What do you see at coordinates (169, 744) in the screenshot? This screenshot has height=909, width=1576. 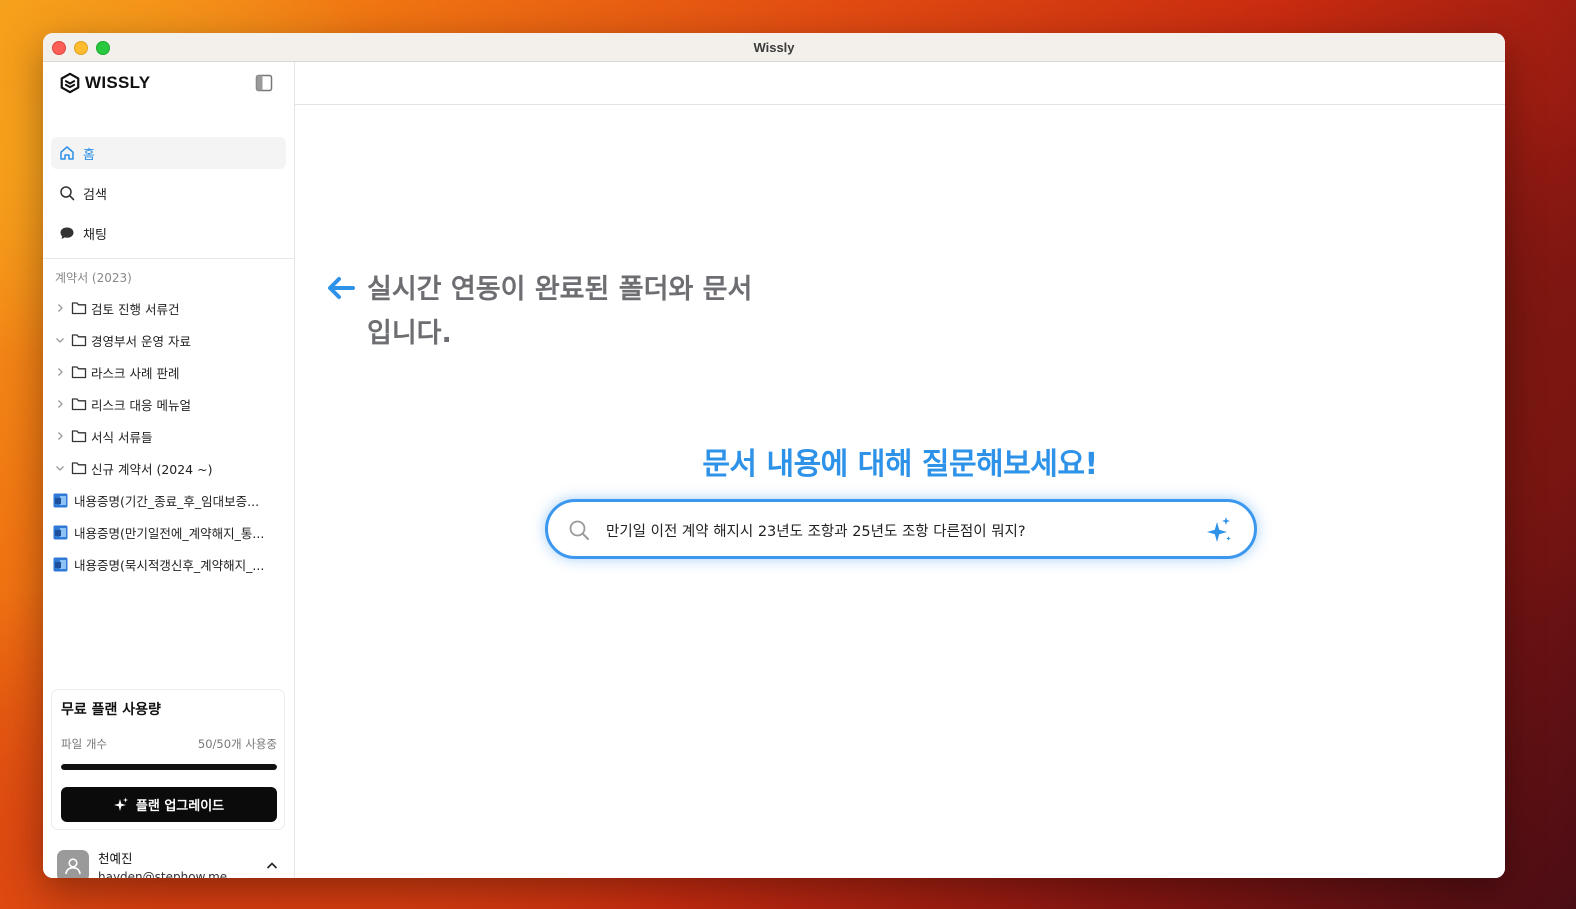 I see `plan-usage-meta: 파일 개수 50/50개 사용중` at bounding box center [169, 744].